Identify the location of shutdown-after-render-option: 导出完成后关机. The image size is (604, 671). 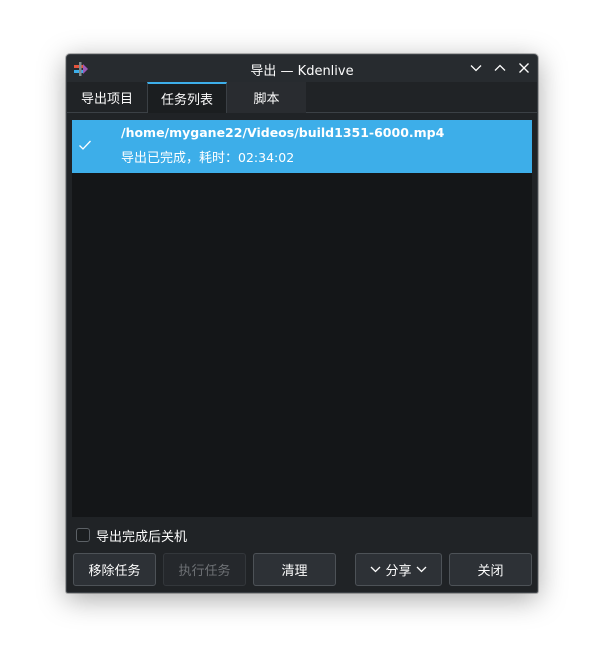
(132, 535).